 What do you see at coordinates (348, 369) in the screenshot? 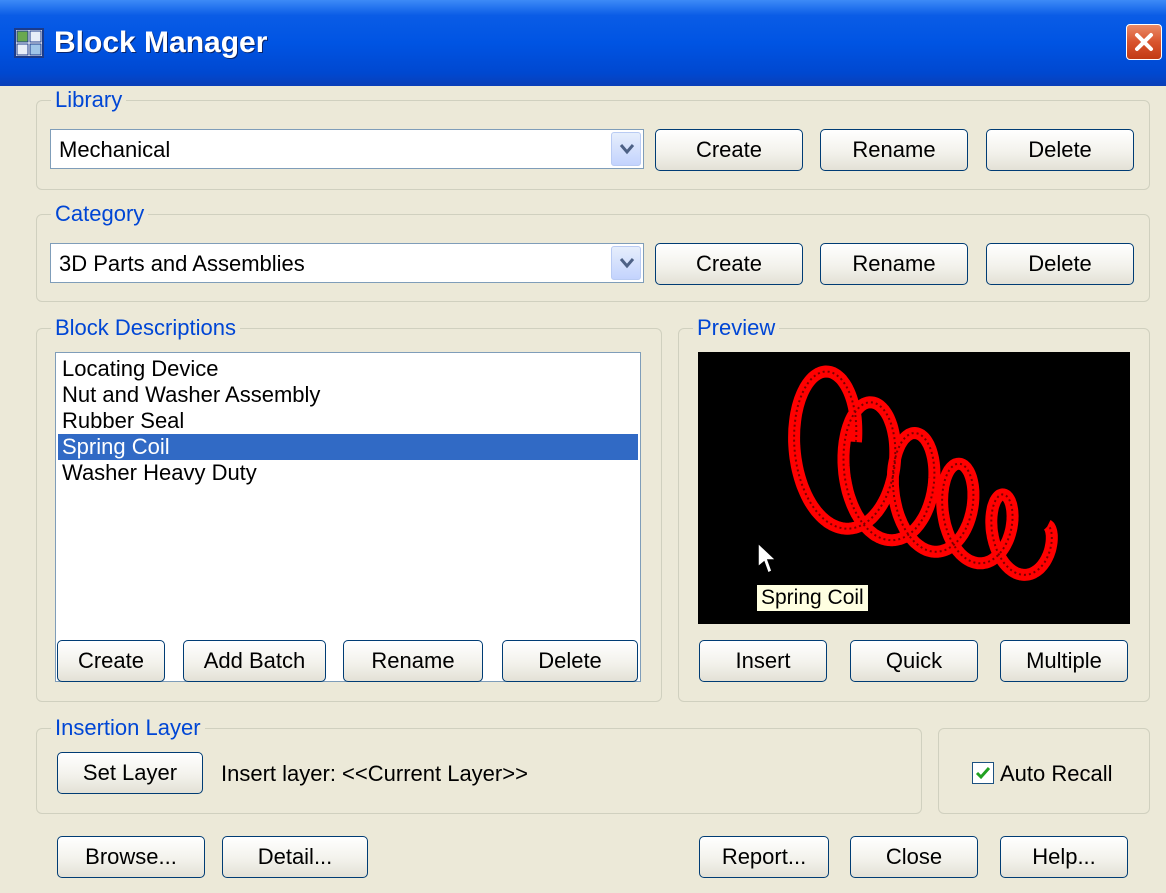
I see `list-item: Locating Device` at bounding box center [348, 369].